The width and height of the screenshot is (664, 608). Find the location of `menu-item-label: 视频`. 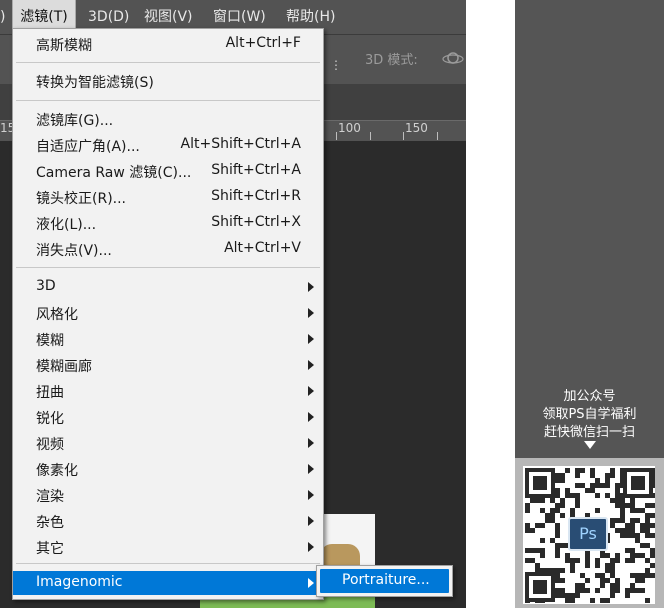

menu-item-label: 视频 is located at coordinates (50, 445).